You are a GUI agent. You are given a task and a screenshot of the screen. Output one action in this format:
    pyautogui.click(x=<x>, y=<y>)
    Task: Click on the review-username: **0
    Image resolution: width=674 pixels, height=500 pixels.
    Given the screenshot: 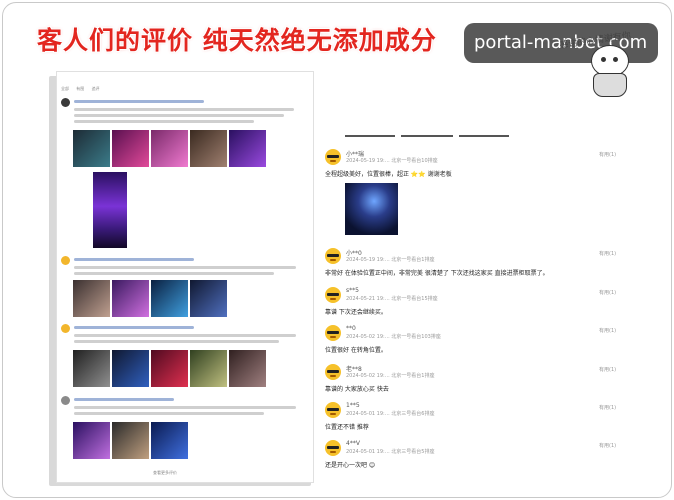 What is the action you would take?
    pyautogui.click(x=351, y=328)
    